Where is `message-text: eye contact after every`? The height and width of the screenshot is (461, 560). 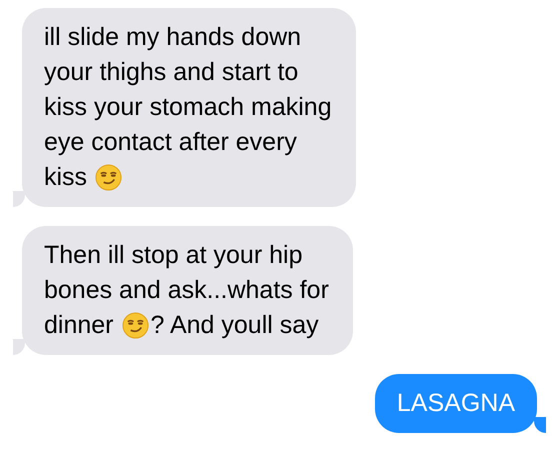 message-text: eye contact after every is located at coordinates (170, 142).